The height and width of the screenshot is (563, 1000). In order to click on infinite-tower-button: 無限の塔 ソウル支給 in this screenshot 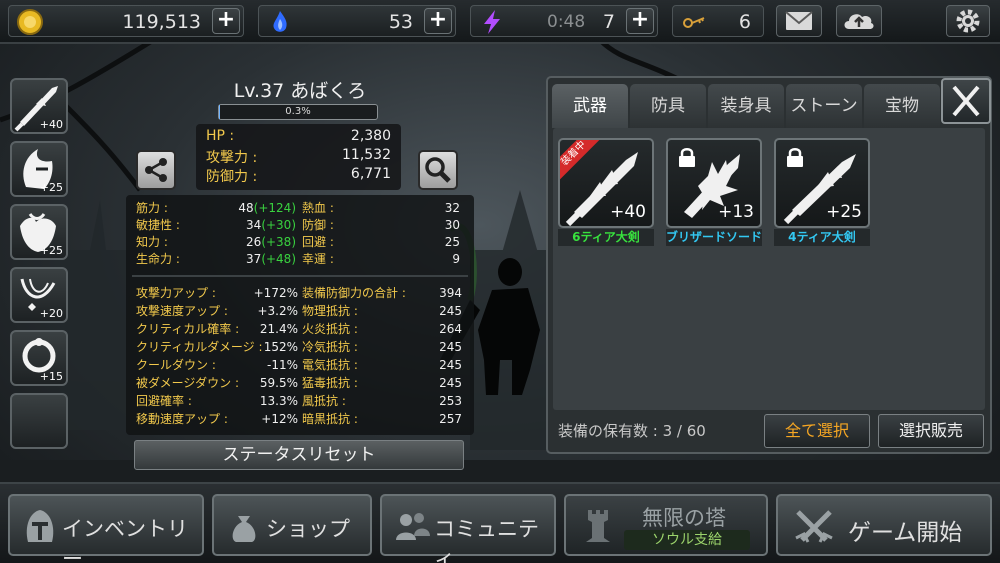, I will do `click(666, 525)`.